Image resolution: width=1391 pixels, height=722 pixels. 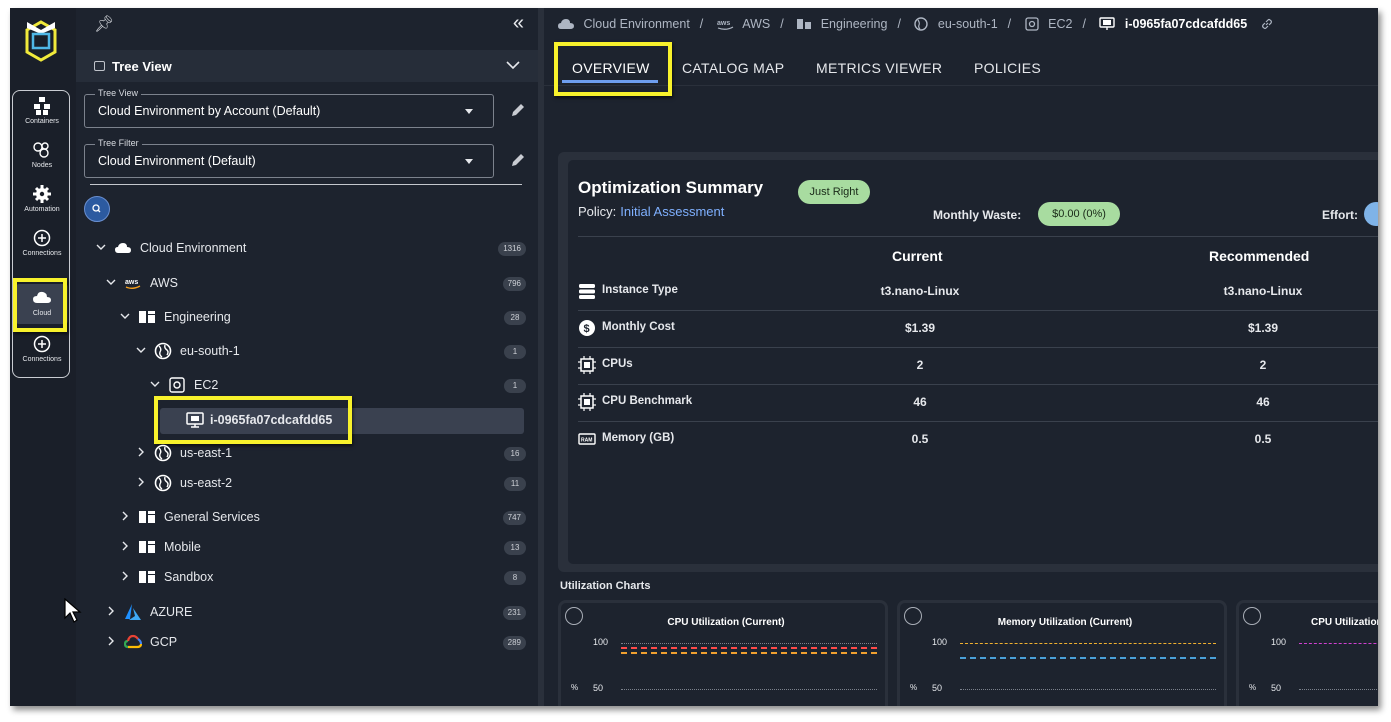 I want to click on count-badge: 28, so click(x=515, y=318).